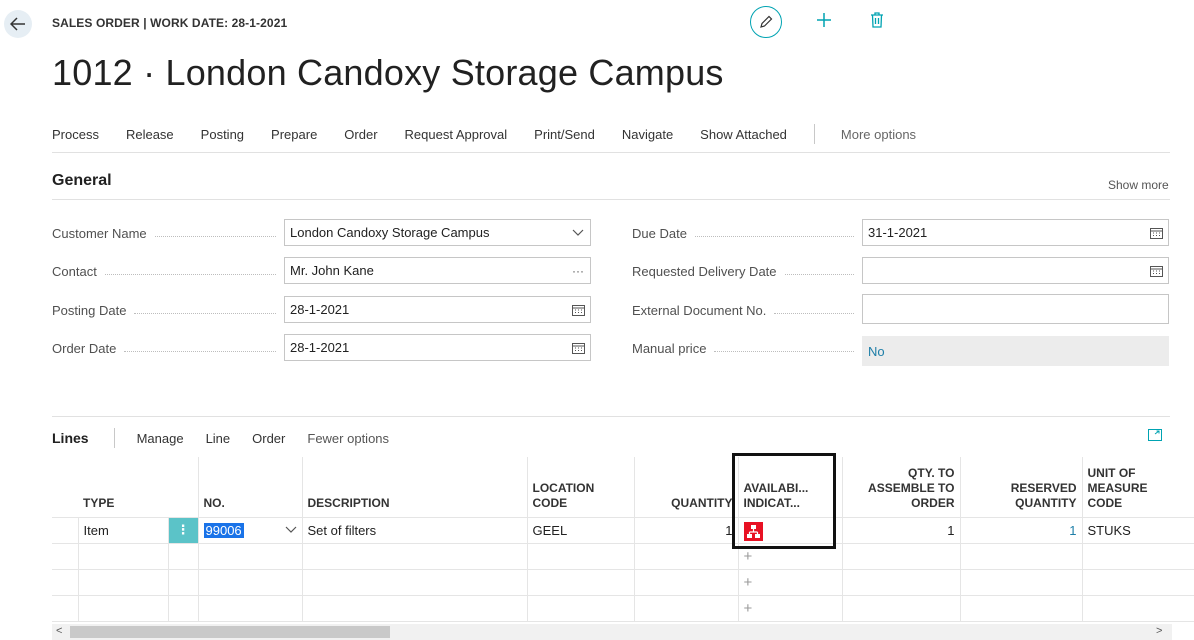 The height and width of the screenshot is (640, 1194). I want to click on action-order: Order, so click(360, 134).